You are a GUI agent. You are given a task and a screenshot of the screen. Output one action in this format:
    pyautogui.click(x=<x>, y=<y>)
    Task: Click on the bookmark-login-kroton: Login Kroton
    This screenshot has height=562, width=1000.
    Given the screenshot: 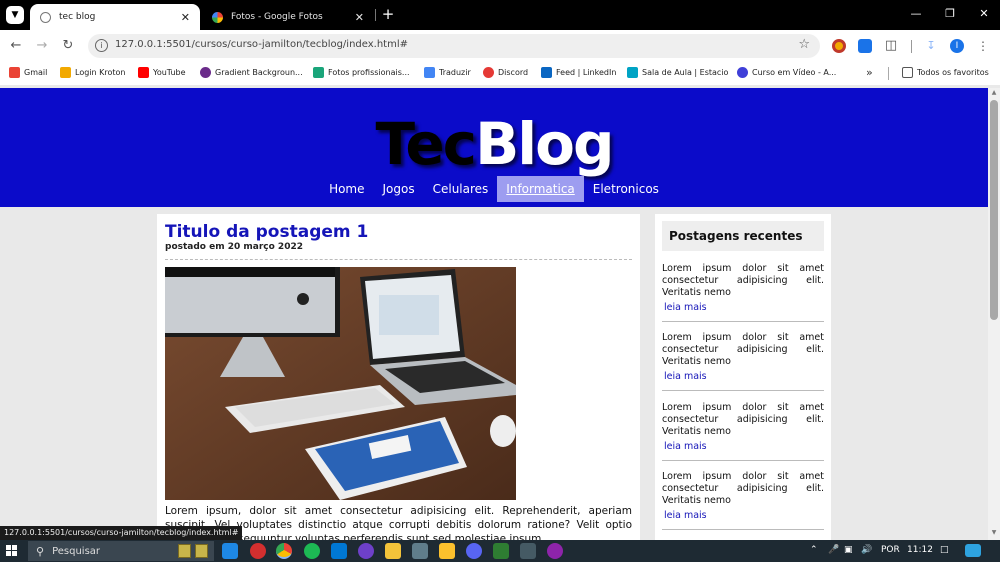 What is the action you would take?
    pyautogui.click(x=92, y=72)
    